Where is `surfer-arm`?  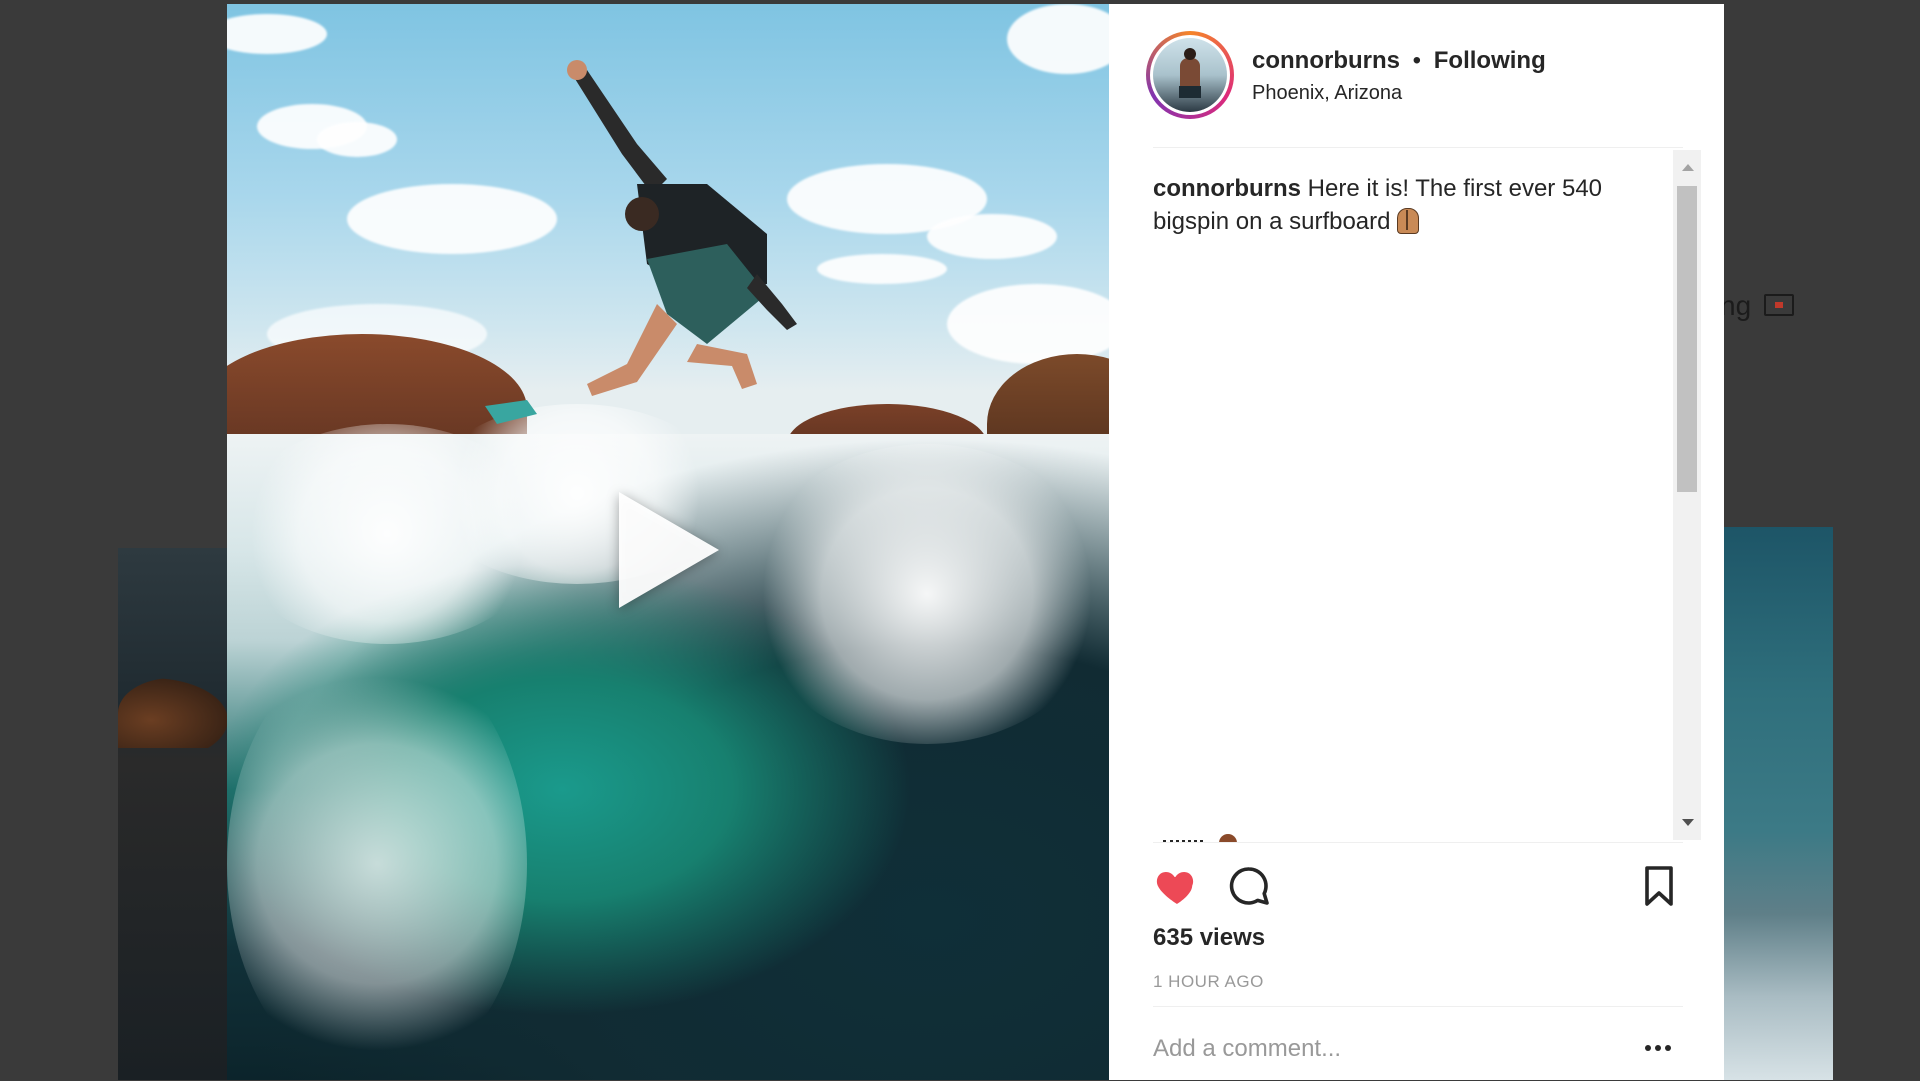 surfer-arm is located at coordinates (619, 132).